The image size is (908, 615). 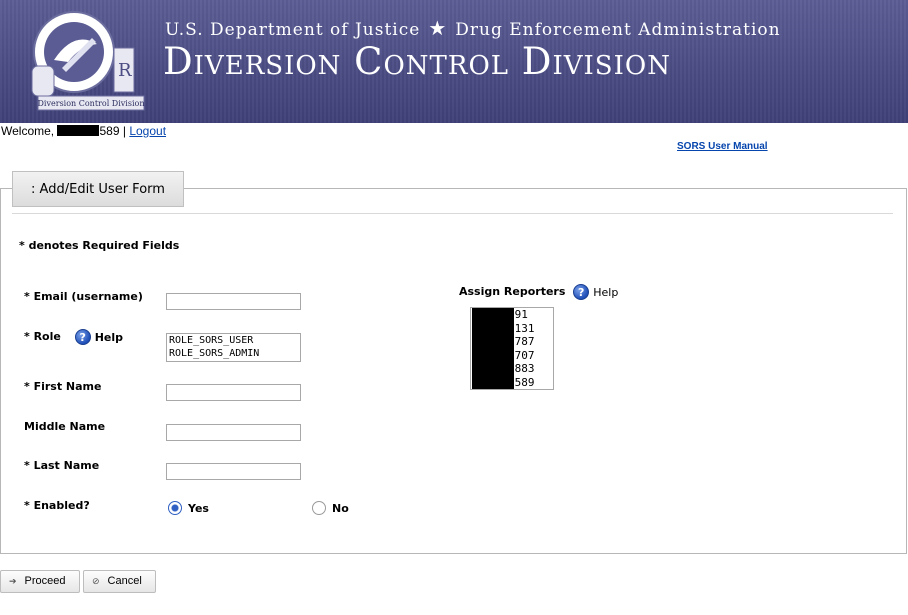 What do you see at coordinates (109, 337) in the screenshot?
I see `role-help-label: Help` at bounding box center [109, 337].